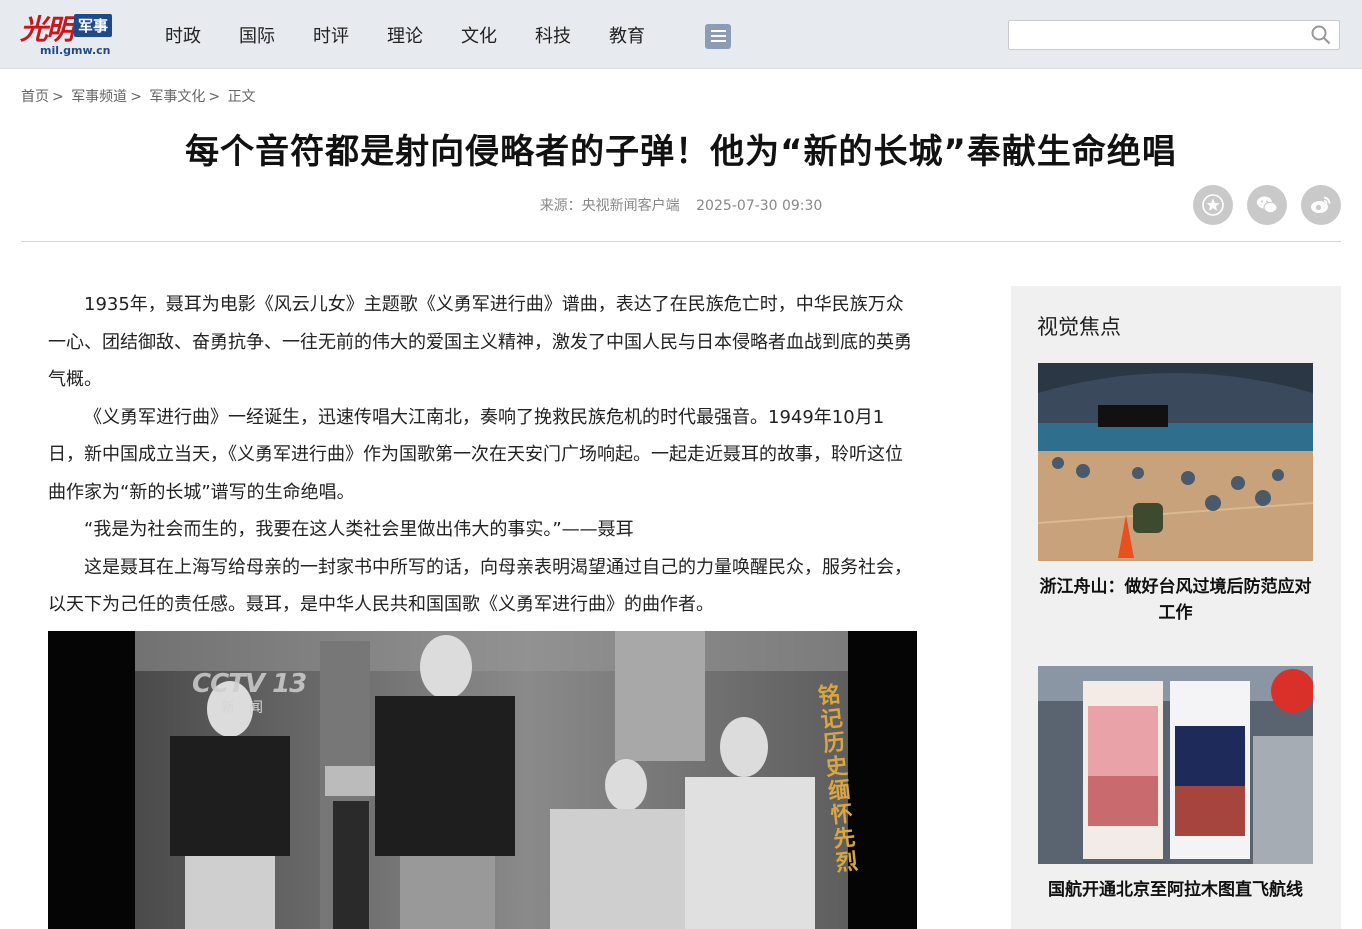 The width and height of the screenshot is (1362, 929). I want to click on wechat-icon, so click(1267, 205).